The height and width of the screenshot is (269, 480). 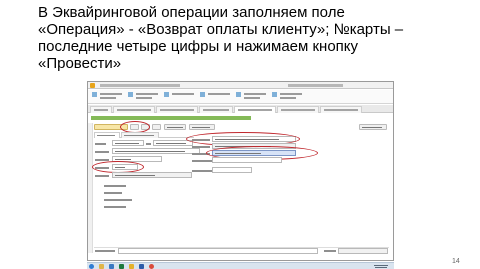 What do you see at coordinates (341, 109) in the screenshot?
I see `tab-receipt` at bounding box center [341, 109].